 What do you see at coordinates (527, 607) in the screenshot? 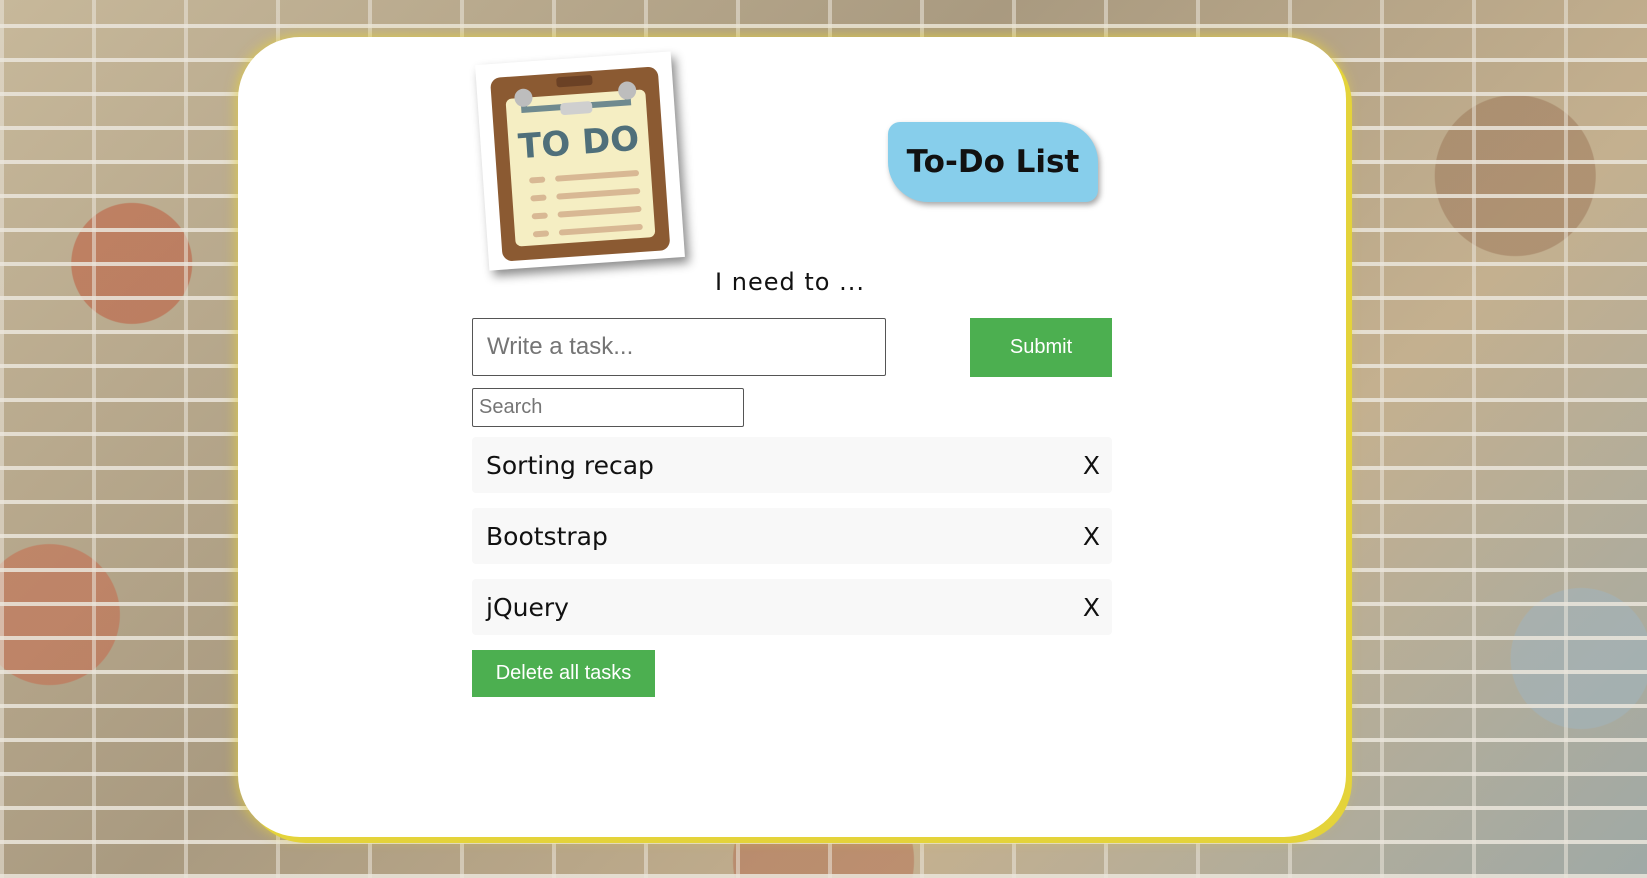
I see `task-label: jQuery` at bounding box center [527, 607].